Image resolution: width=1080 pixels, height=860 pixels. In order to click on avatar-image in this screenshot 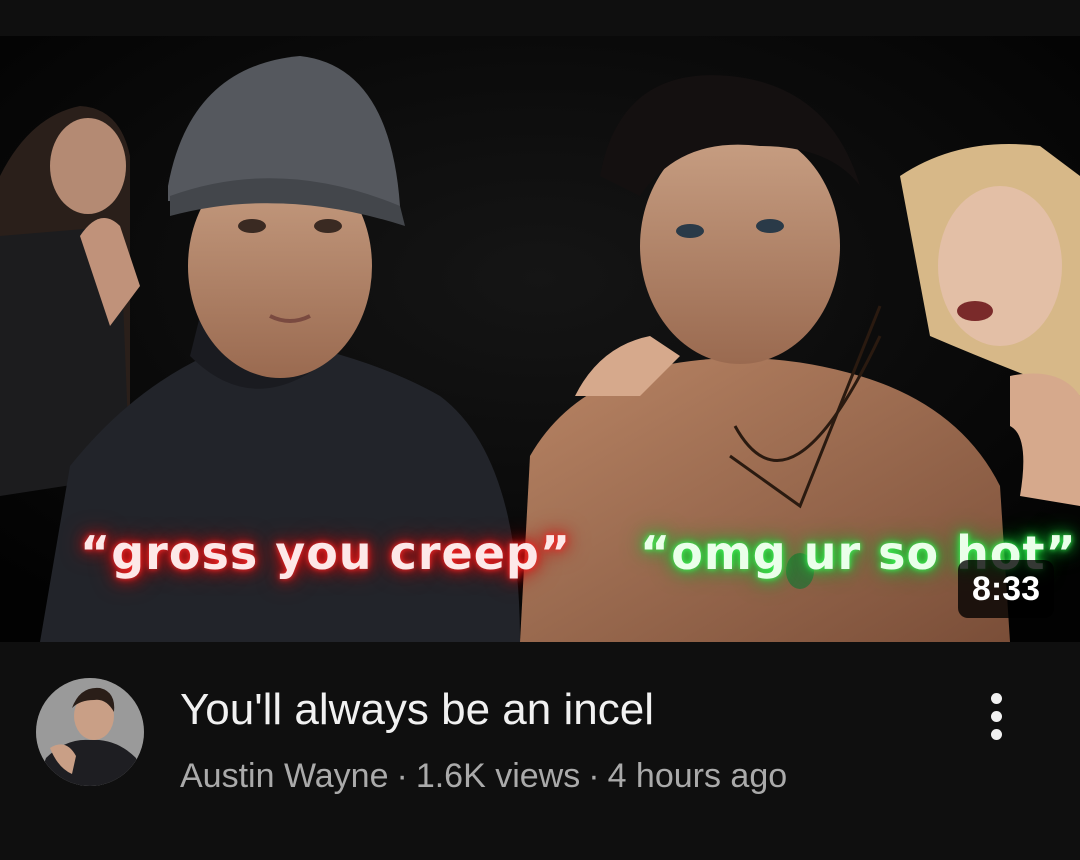, I will do `click(90, 732)`.